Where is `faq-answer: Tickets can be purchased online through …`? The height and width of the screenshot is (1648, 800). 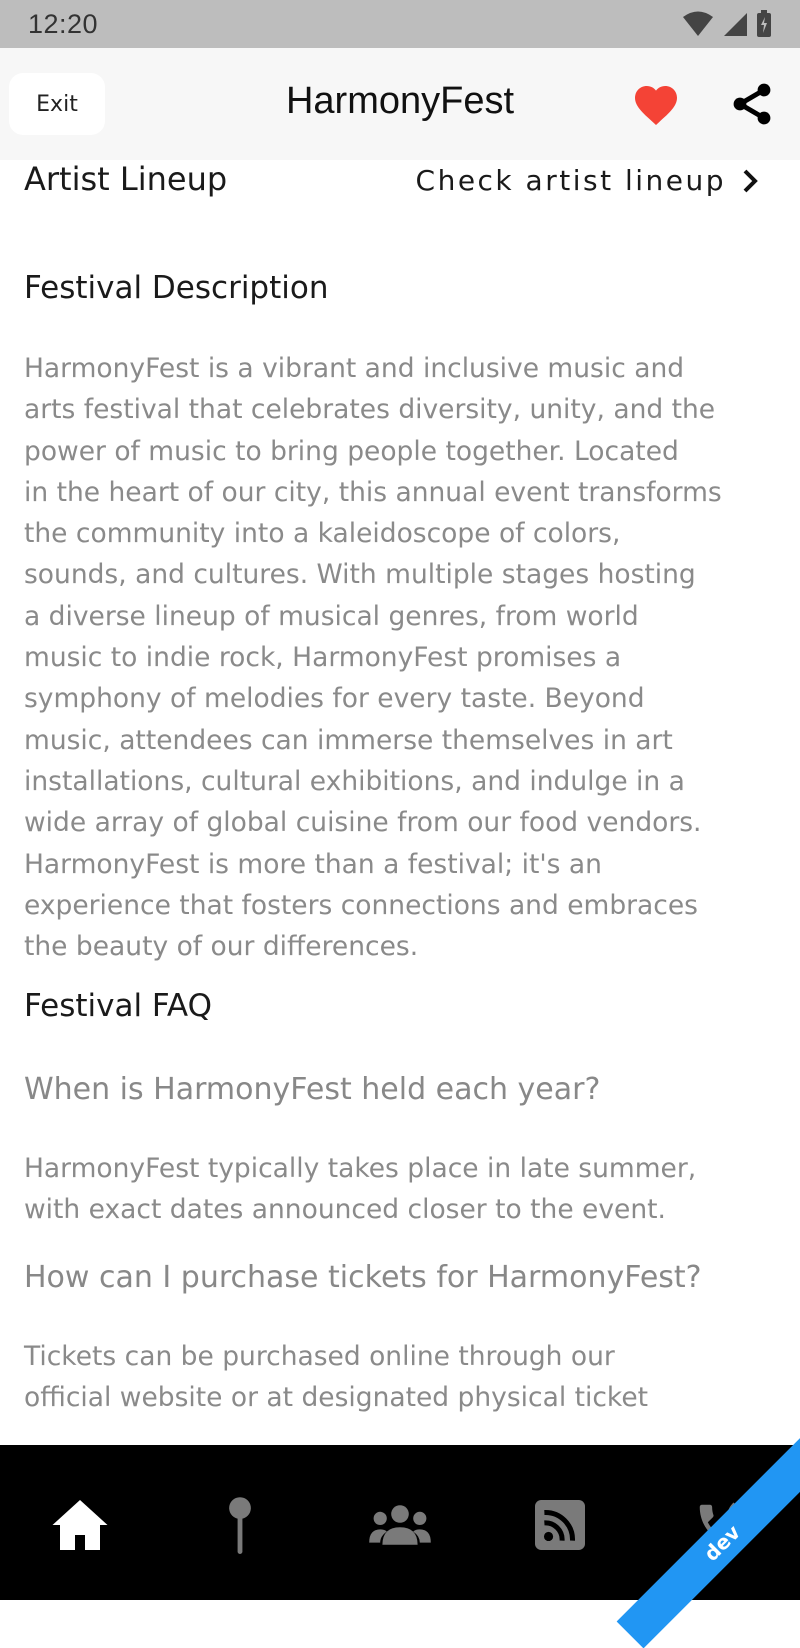
faq-answer: Tickets can be purchased online through … is located at coordinates (336, 1377).